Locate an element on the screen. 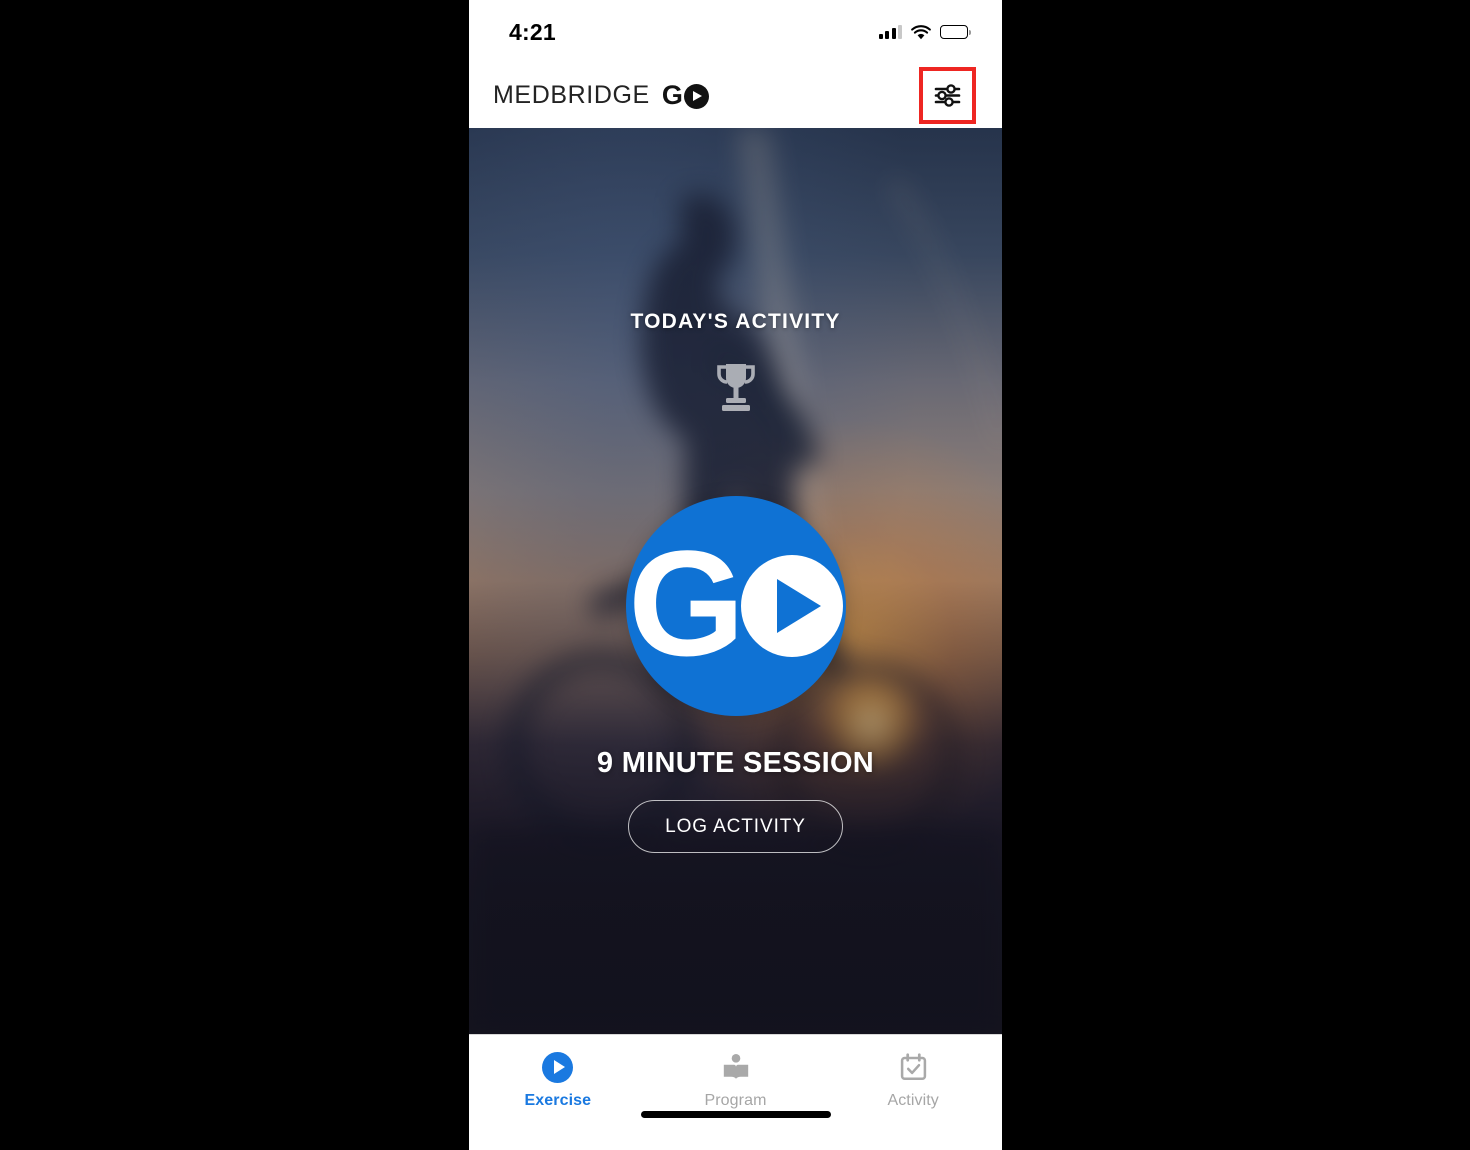  tab-exercise: Exercise is located at coordinates (558, 1080).